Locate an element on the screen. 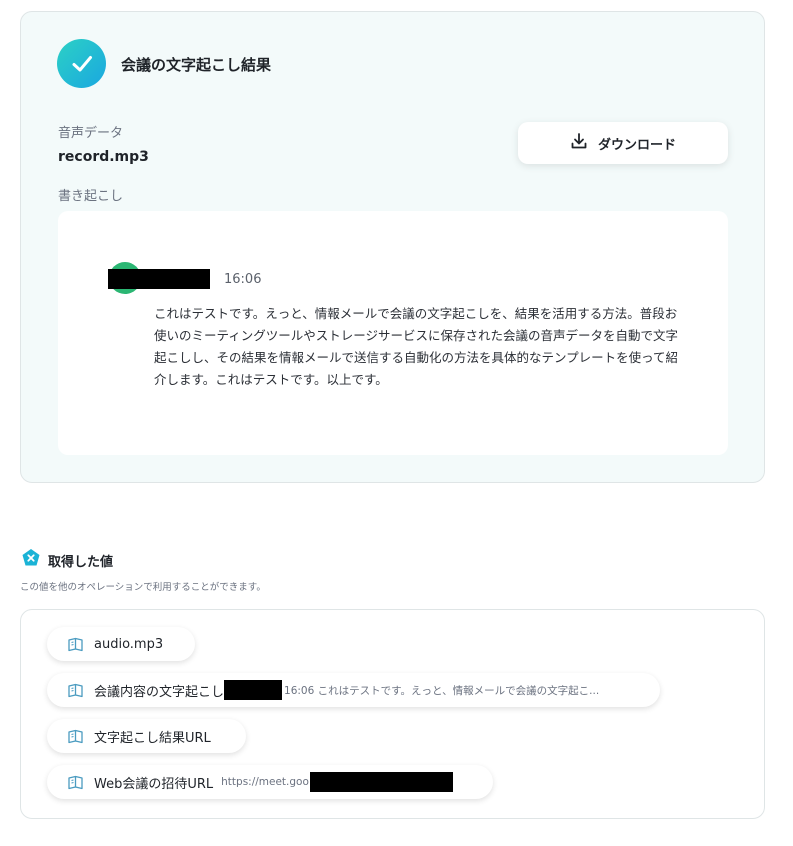 Image resolution: width=793 pixels, height=846 pixels. value-chip-meeting-url: Web会議の招待URL https://meet.goo is located at coordinates (270, 782).